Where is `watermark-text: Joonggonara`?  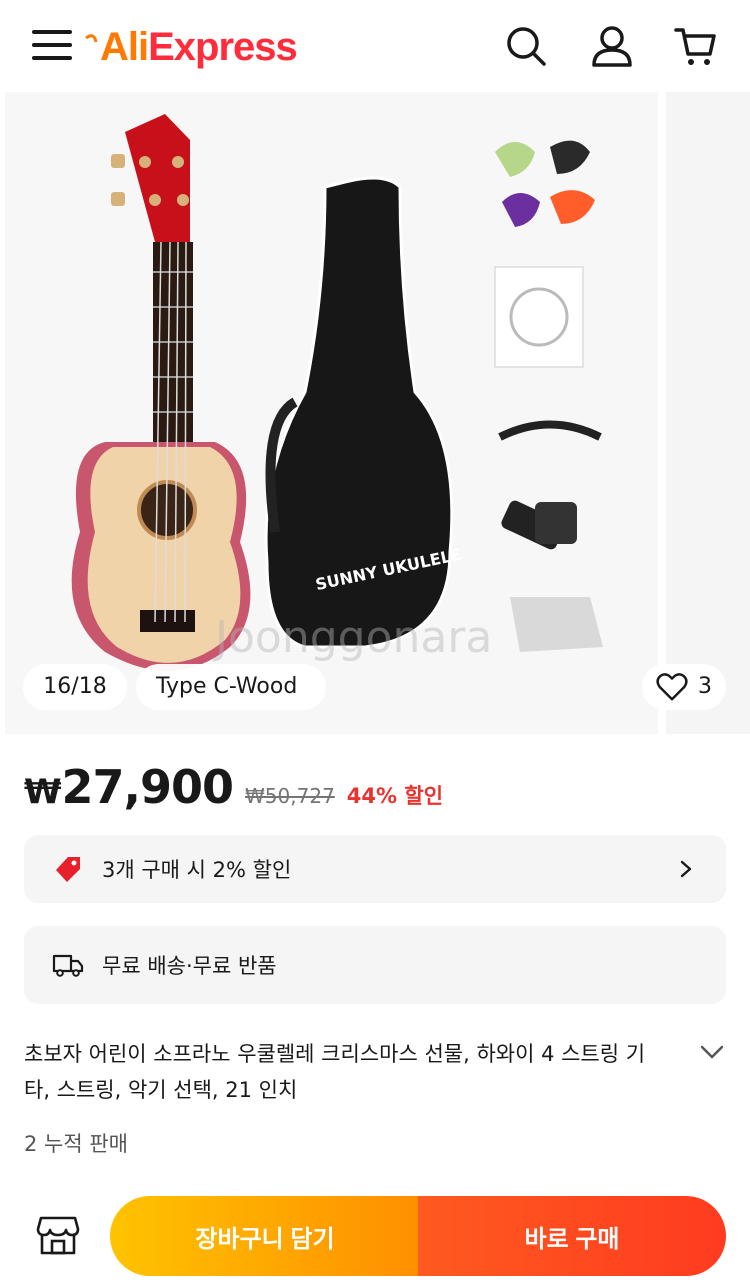
watermark-text: Joonggonara is located at coordinates (352, 637).